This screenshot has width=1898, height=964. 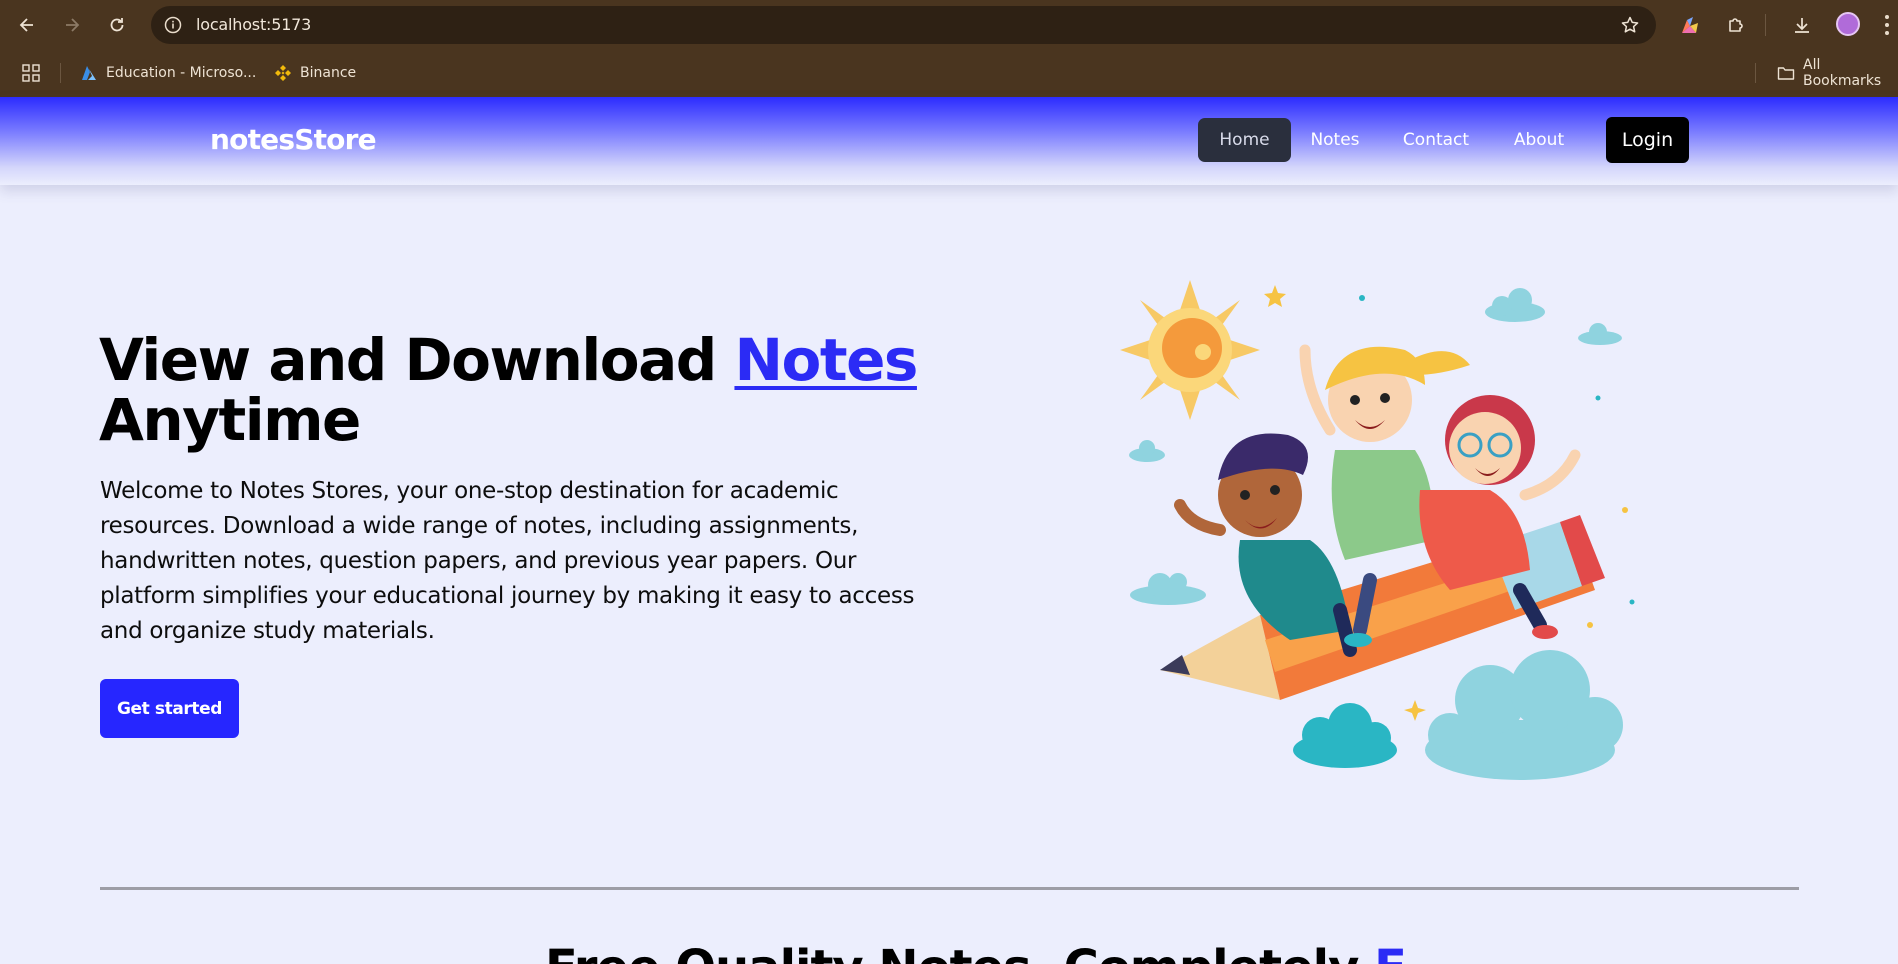 I want to click on back-button, so click(x=27, y=25).